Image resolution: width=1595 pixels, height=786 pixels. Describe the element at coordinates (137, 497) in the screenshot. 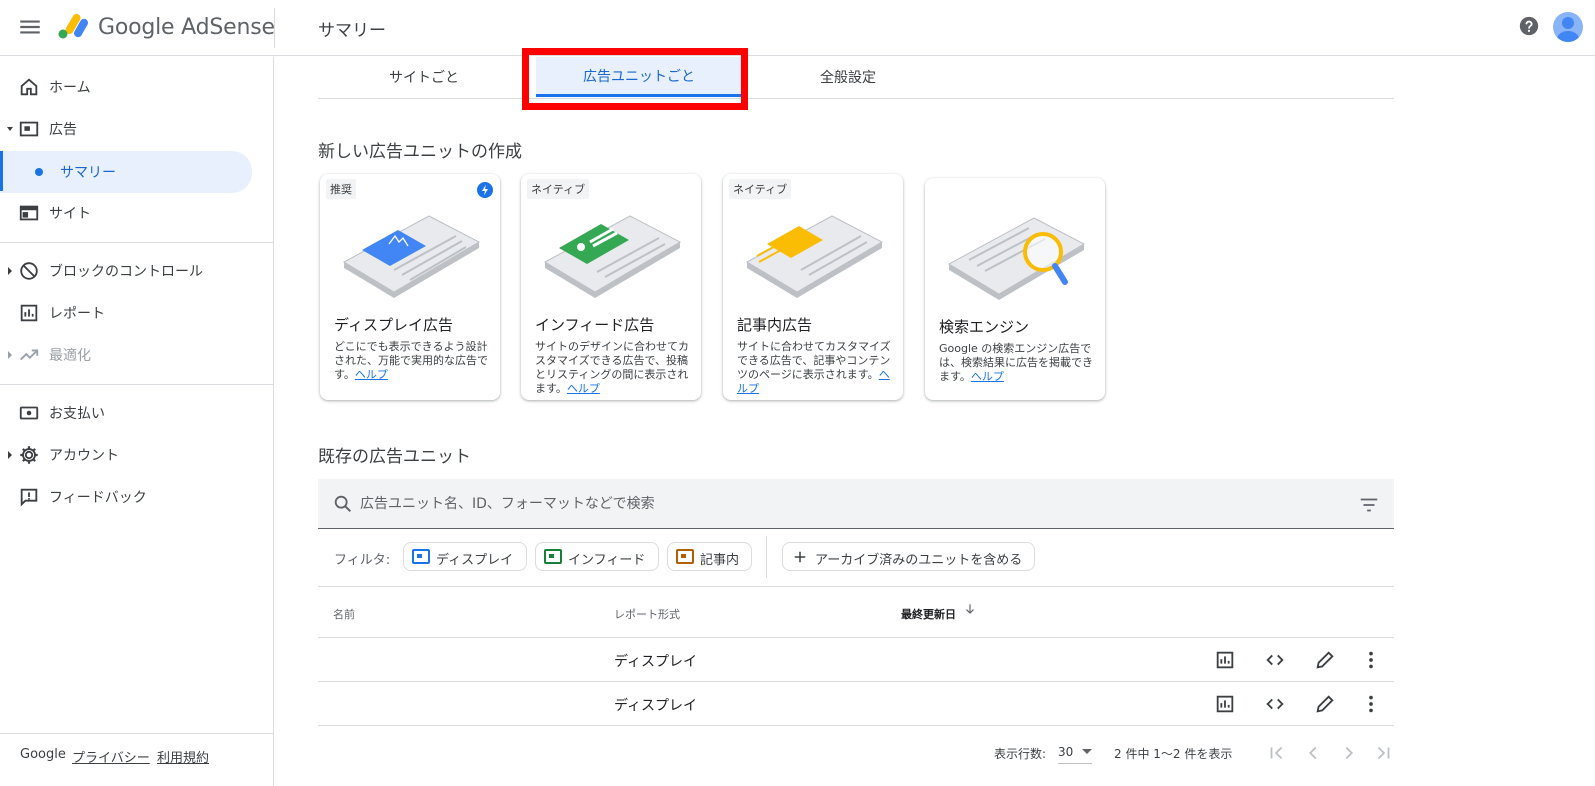

I see `sidebar-item-feedback: フィードバック` at that location.